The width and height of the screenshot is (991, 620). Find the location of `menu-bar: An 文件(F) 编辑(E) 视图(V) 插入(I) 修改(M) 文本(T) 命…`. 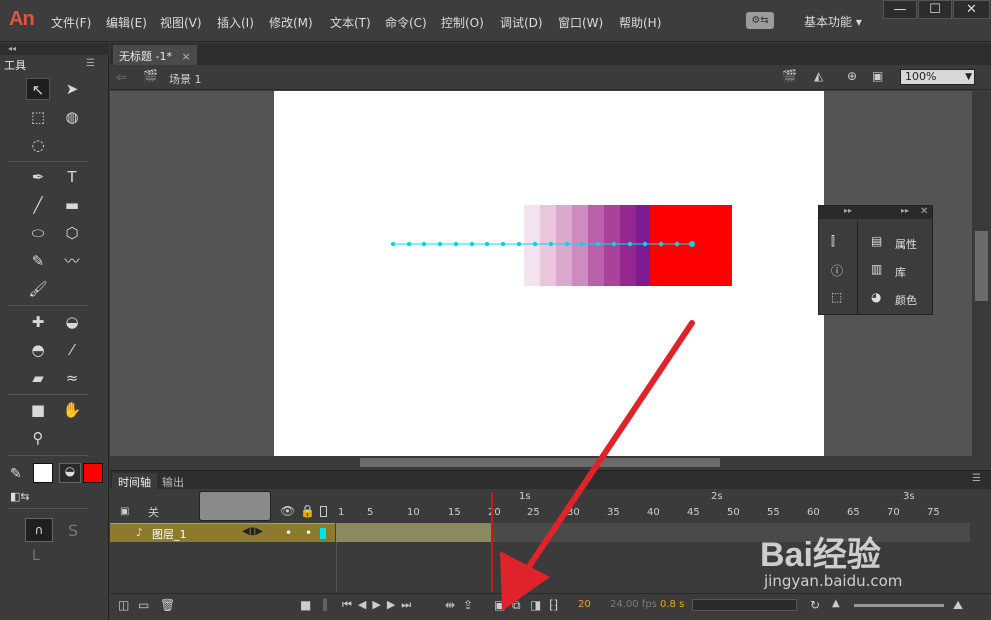

menu-bar: An 文件(F) 编辑(E) 视图(V) 插入(I) 修改(M) 文本(T) 命… is located at coordinates (495, 21).